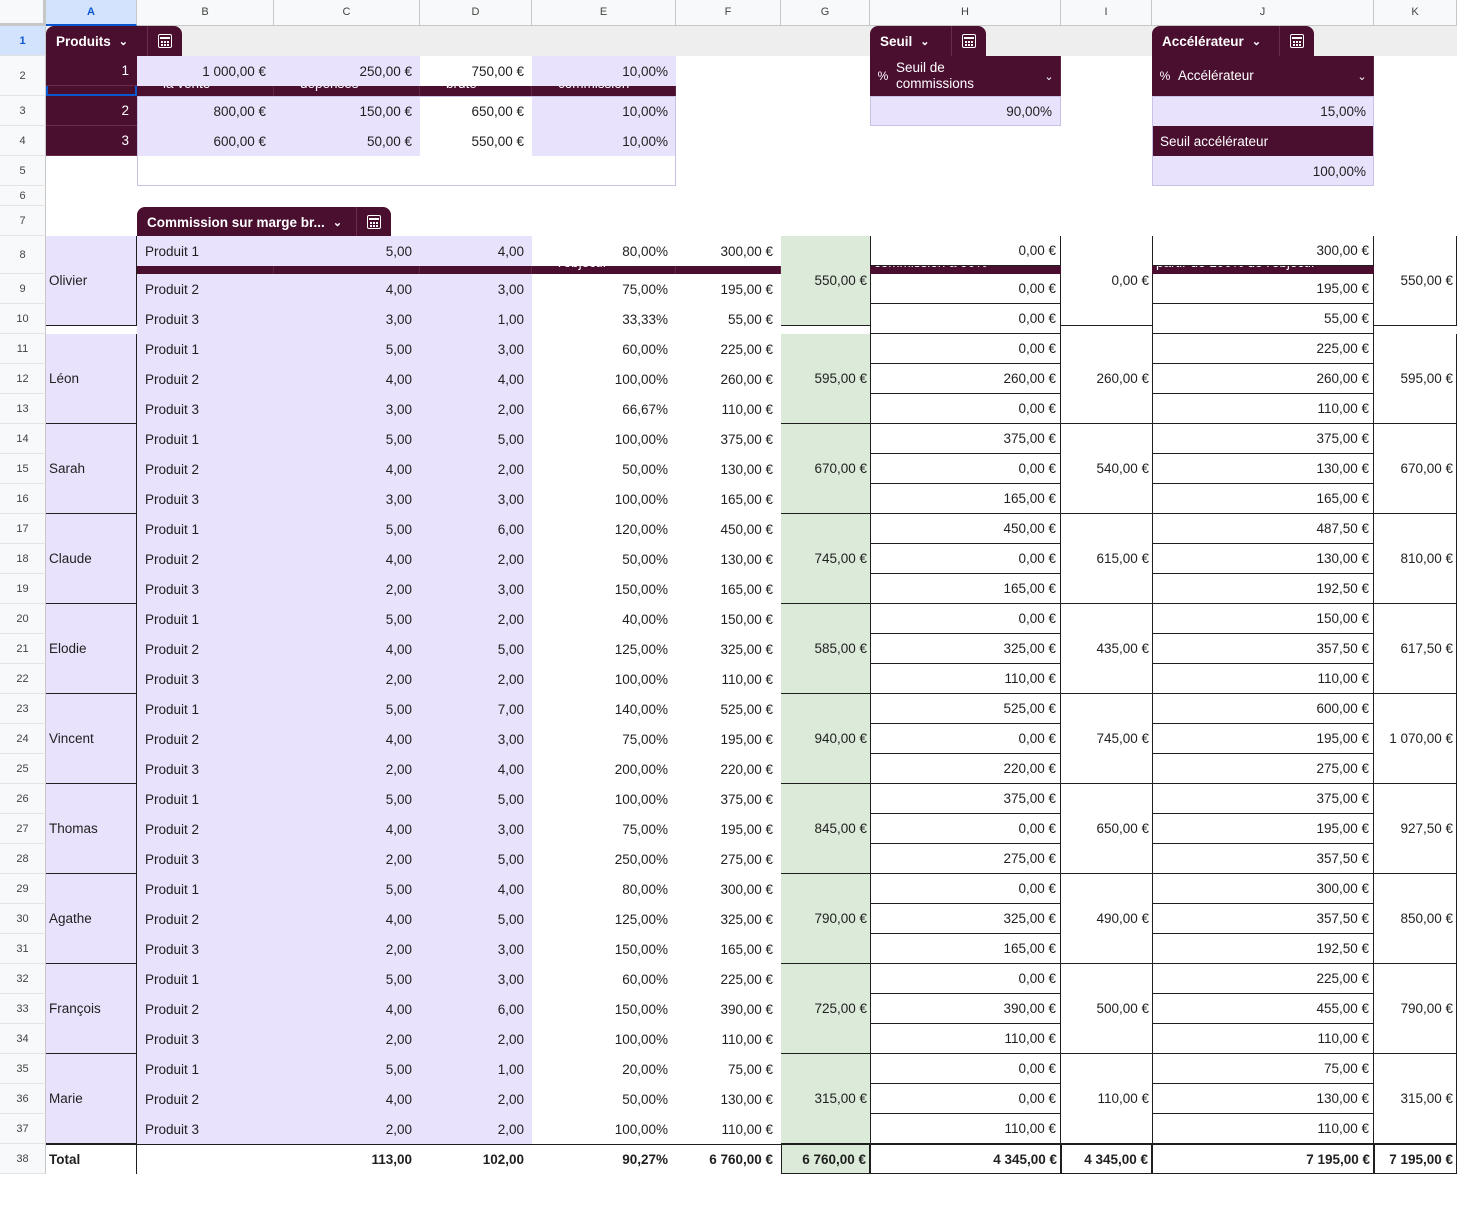  Describe the element at coordinates (23, 409) in the screenshot. I see `row-header-13: 13` at that location.